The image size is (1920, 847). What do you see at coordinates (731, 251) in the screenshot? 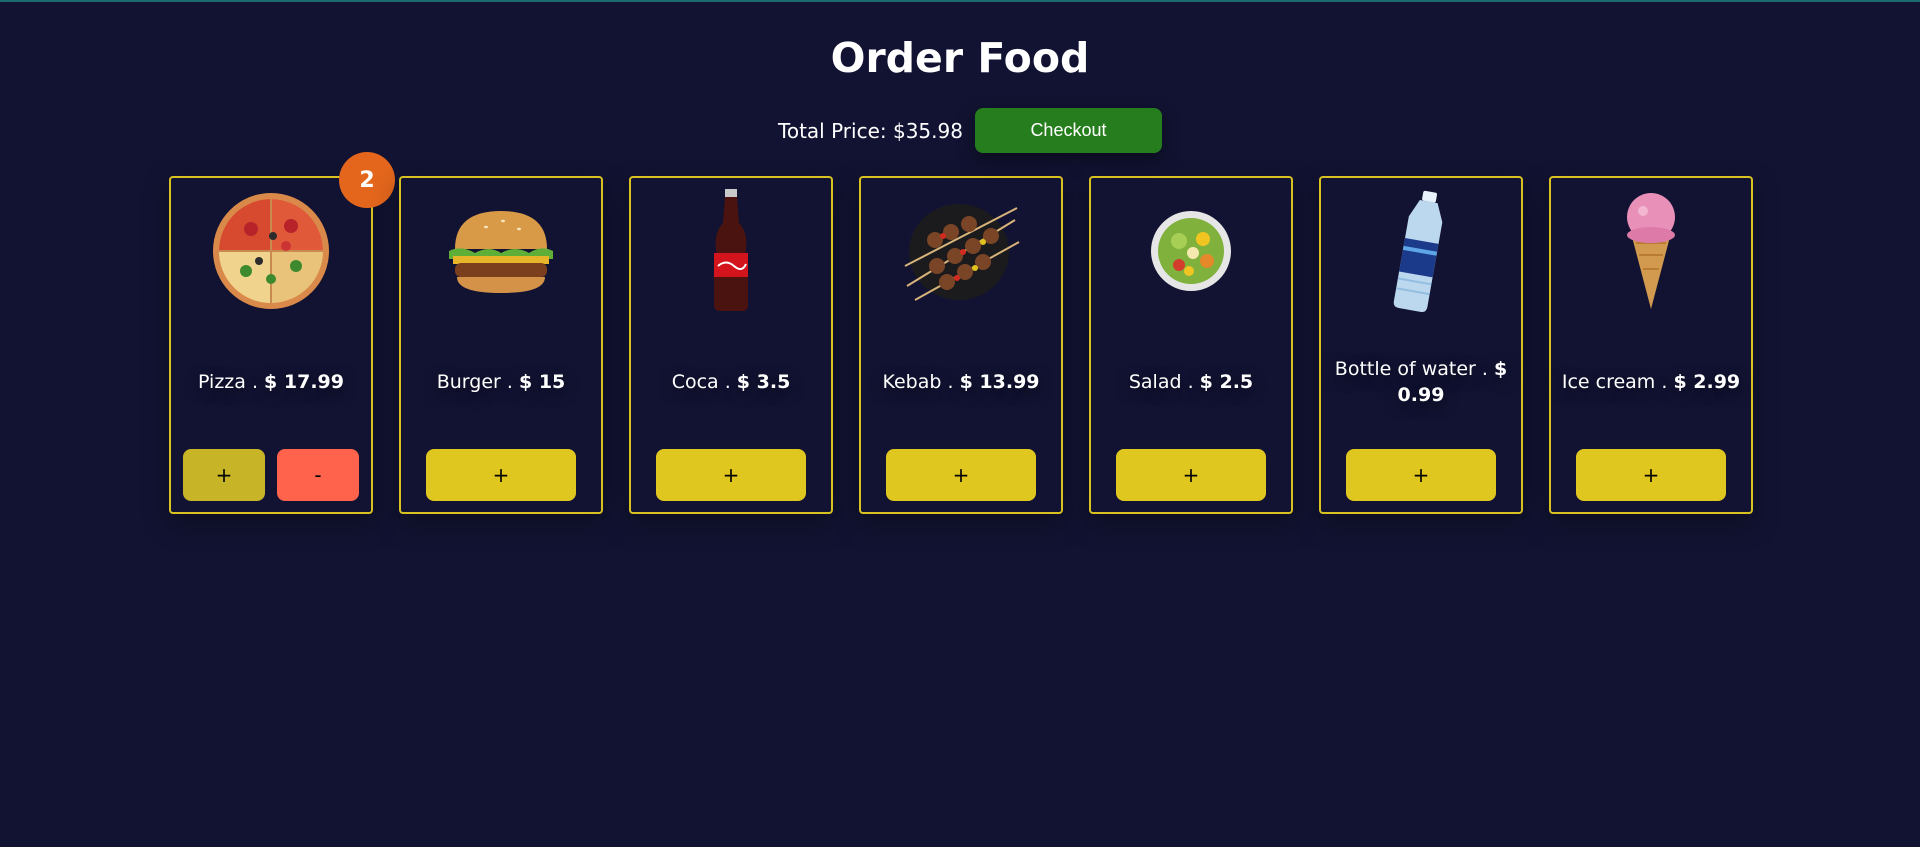
I see `cola-bottle-icon` at bounding box center [731, 251].